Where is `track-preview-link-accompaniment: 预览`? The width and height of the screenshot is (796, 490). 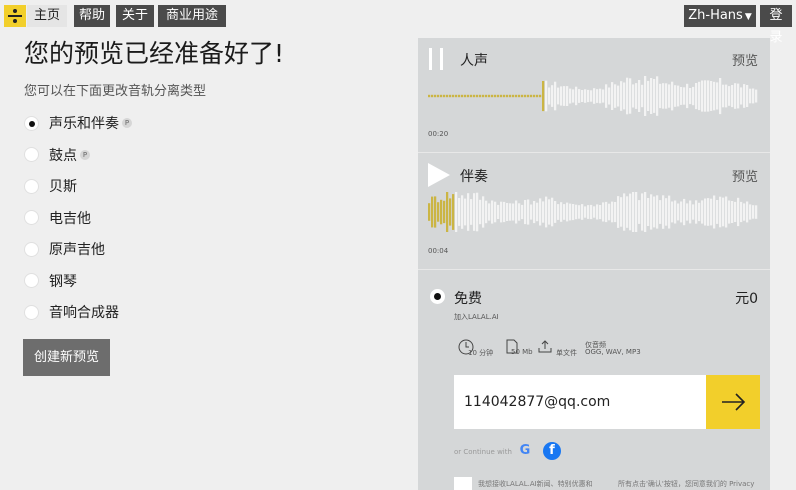
track-preview-link-accompaniment: 预览 is located at coordinates (745, 175).